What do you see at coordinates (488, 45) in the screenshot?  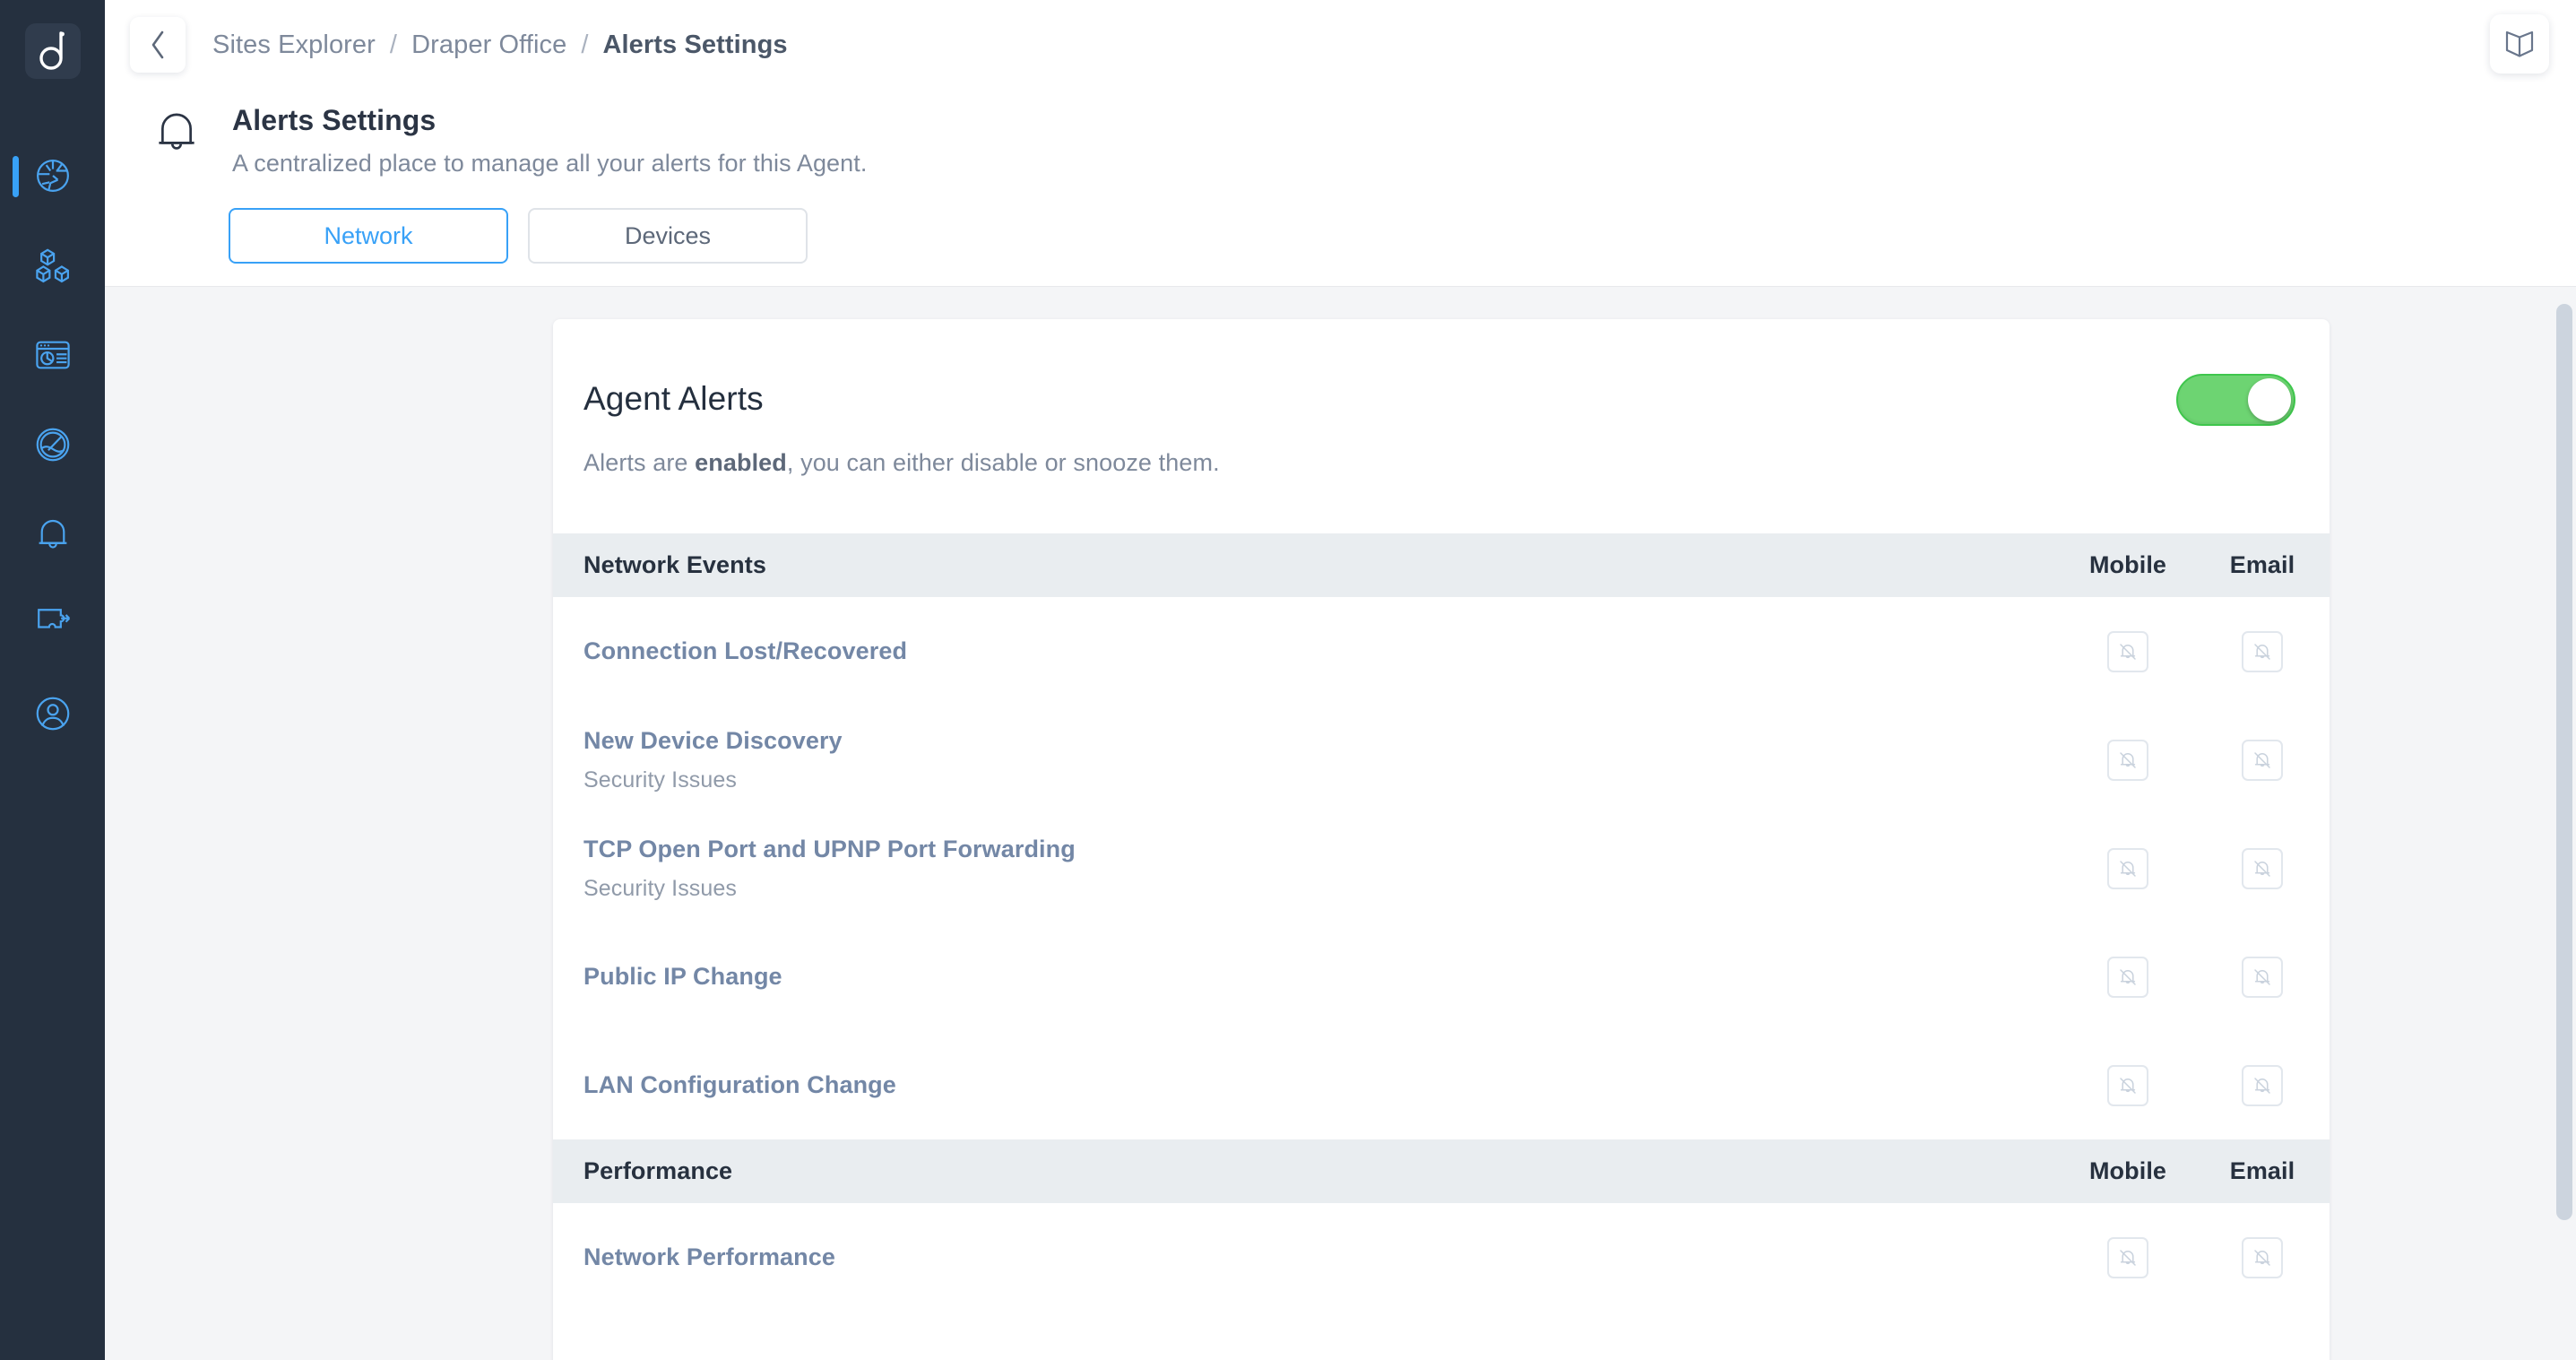 I see `breadcrumb-item-1: Draper Office` at bounding box center [488, 45].